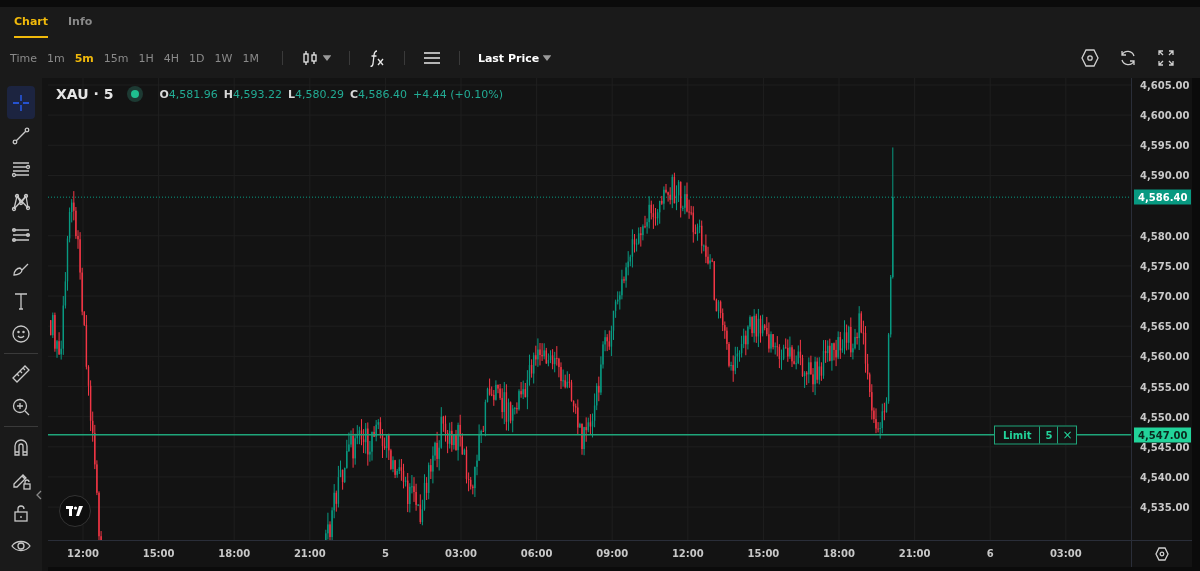  Describe the element at coordinates (21, 201) in the screenshot. I see `pattern-icon` at that location.